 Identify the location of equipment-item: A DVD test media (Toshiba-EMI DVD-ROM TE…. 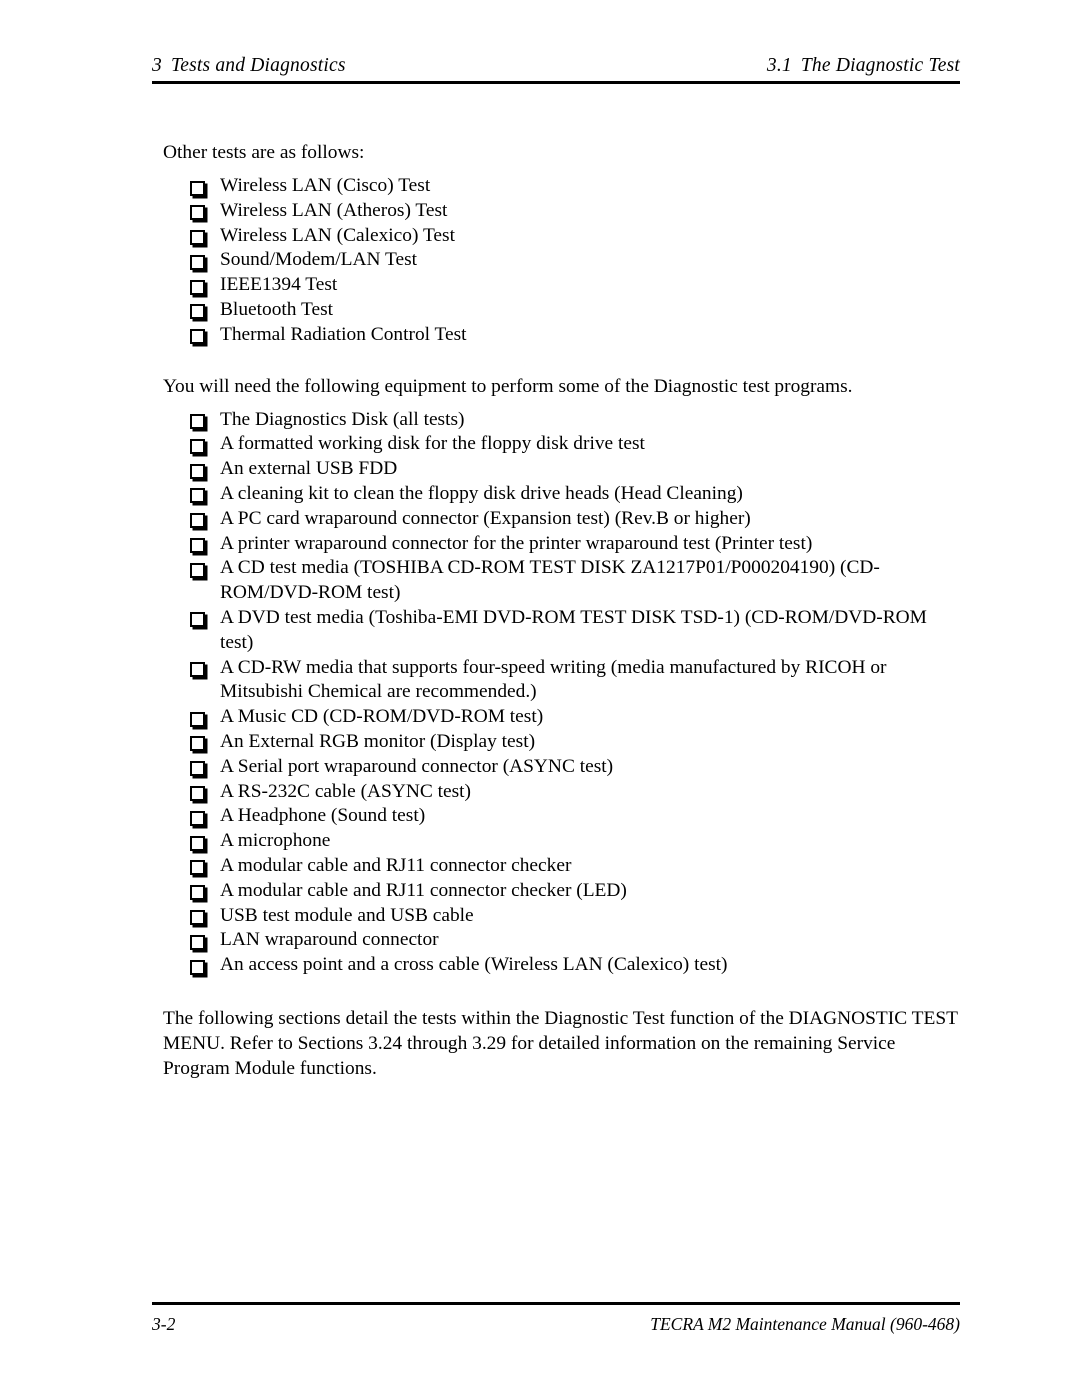
(563, 631).